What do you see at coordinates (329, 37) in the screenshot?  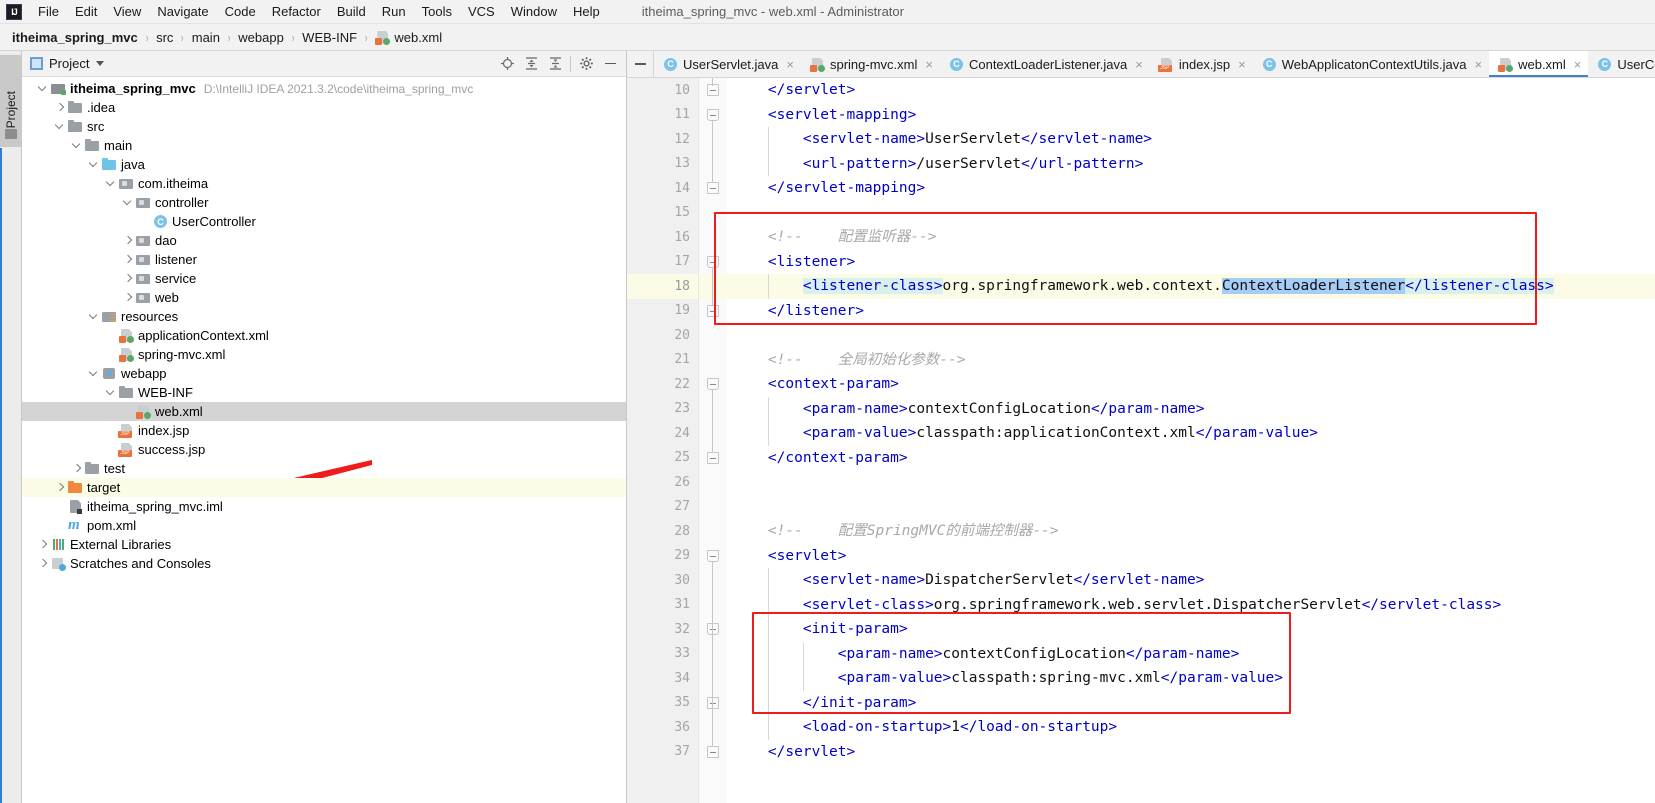 I see `breadcrumb-item-4: WEB-INF` at bounding box center [329, 37].